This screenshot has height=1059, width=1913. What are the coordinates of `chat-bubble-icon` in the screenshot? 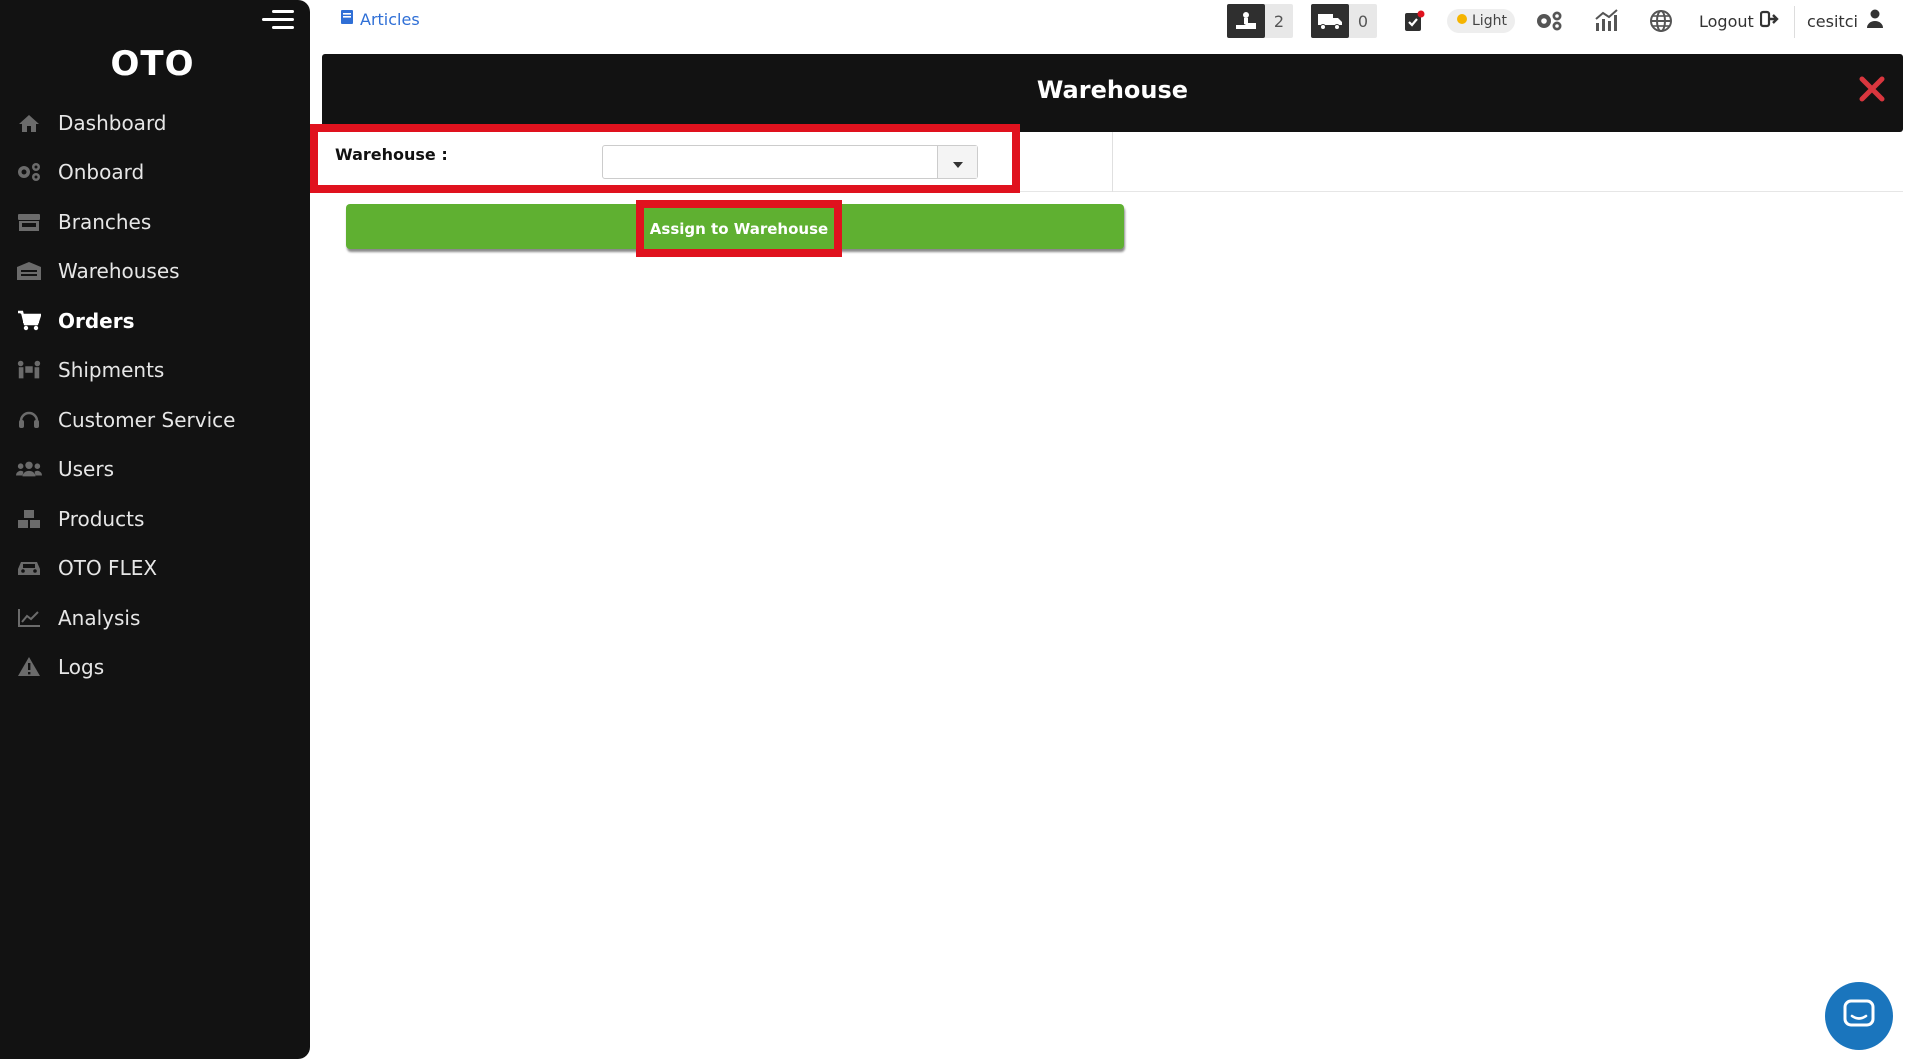 It's located at (1859, 1016).